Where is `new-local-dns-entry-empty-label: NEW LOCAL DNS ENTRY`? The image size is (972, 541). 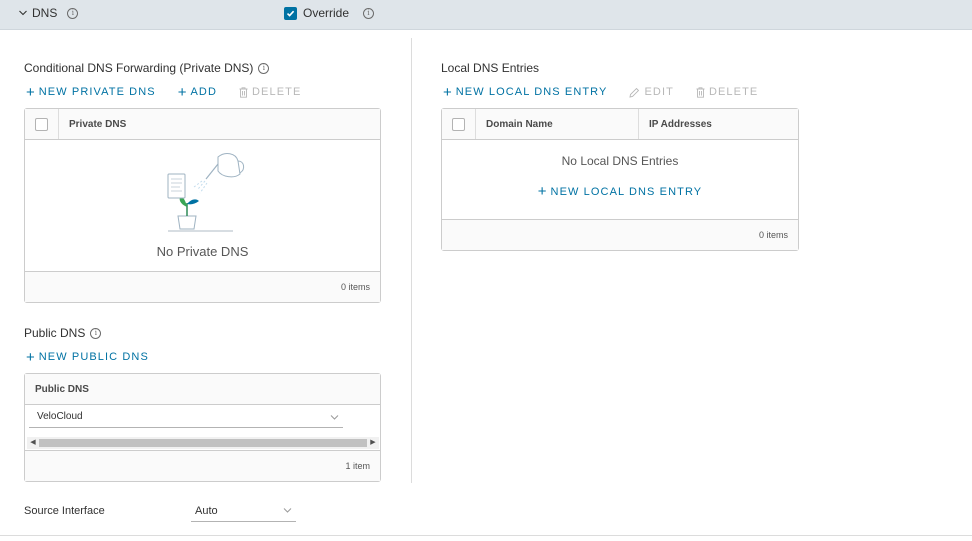
new-local-dns-entry-empty-label: NEW LOCAL DNS ENTRY is located at coordinates (626, 191).